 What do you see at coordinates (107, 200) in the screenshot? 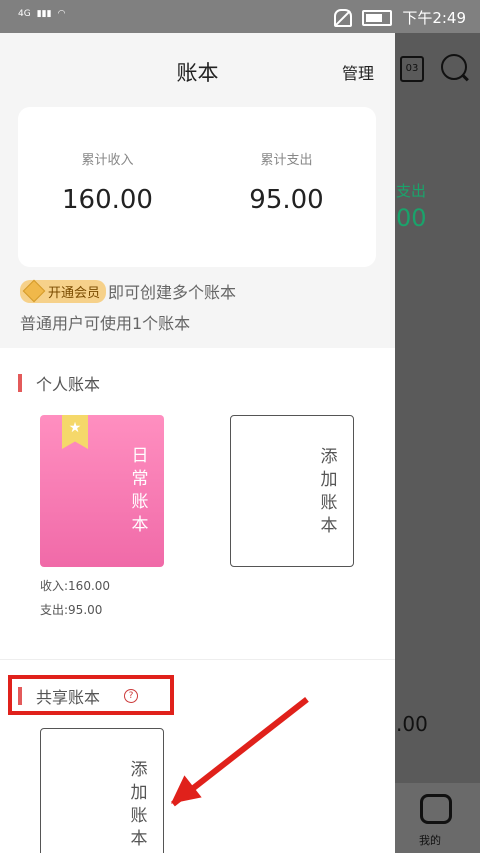
I see `income-value: 160.00` at bounding box center [107, 200].